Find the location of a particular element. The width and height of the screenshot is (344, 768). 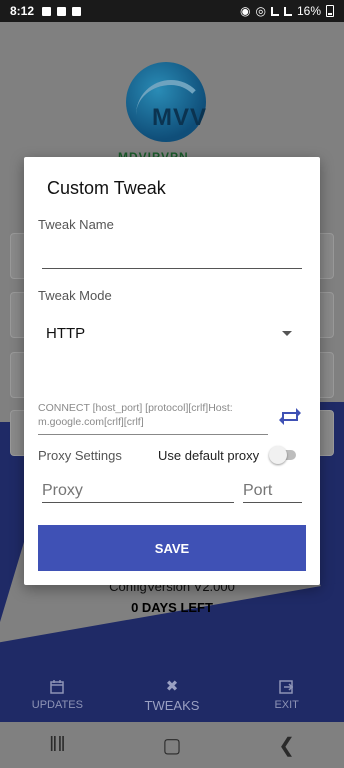

nav-item-updates: UPDATES is located at coordinates (57, 695).